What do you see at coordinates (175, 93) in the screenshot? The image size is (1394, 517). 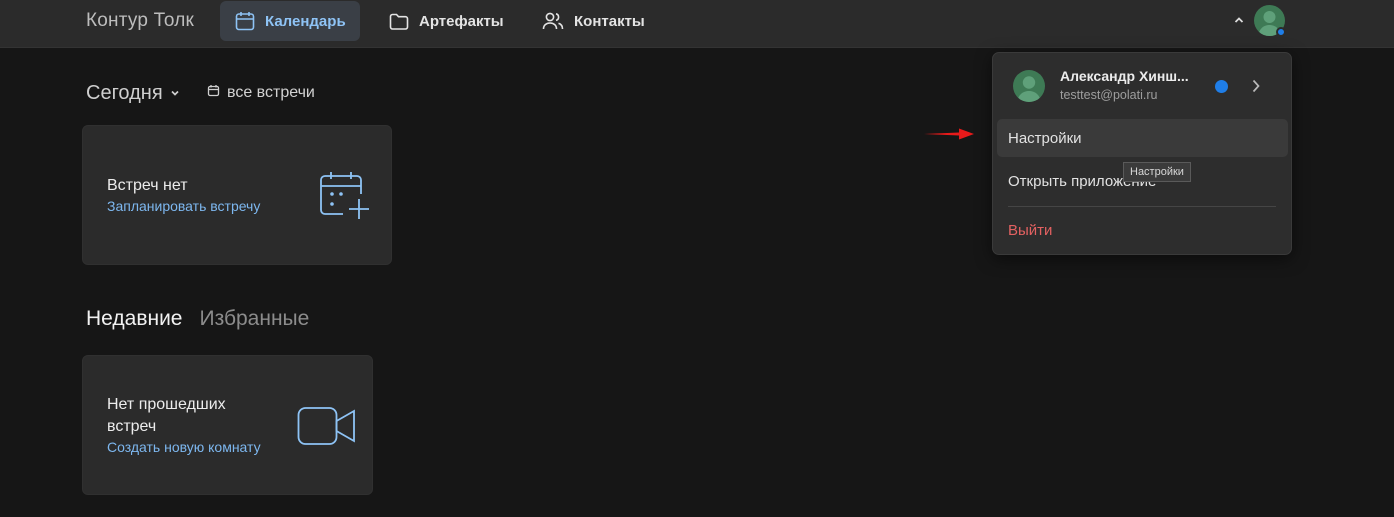 I see `chevron-down-icon` at bounding box center [175, 93].